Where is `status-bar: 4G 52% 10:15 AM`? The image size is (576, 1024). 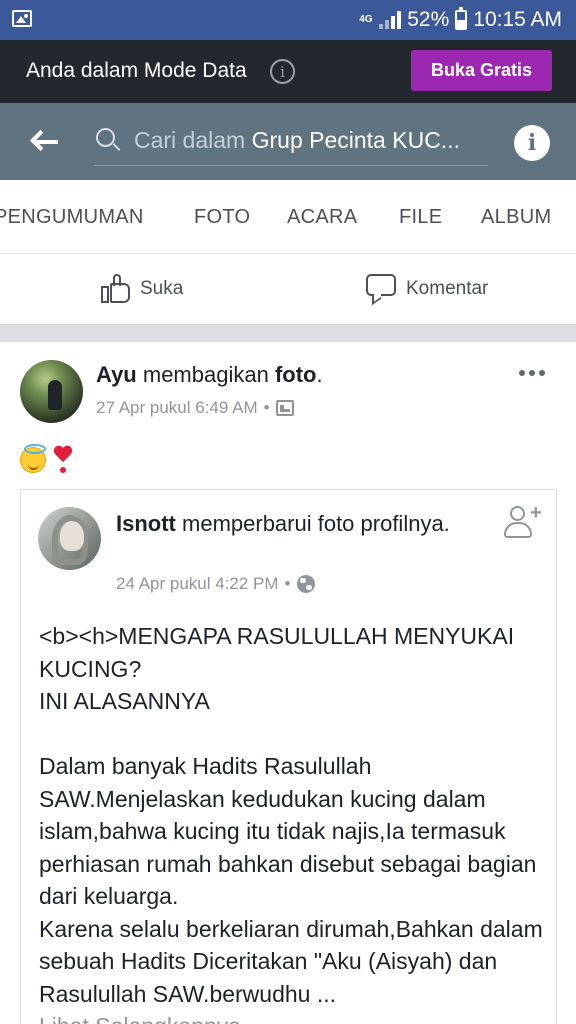
status-bar: 4G 52% 10:15 AM is located at coordinates (288, 20).